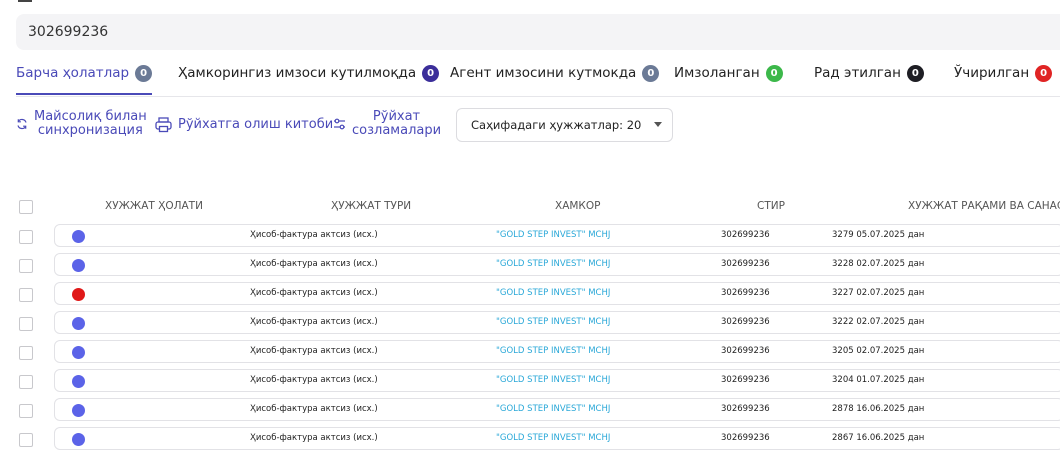 The image size is (1060, 466). Describe the element at coordinates (878, 380) in the screenshot. I see `cell-number-date: 3204 01.07.2025 дан` at that location.